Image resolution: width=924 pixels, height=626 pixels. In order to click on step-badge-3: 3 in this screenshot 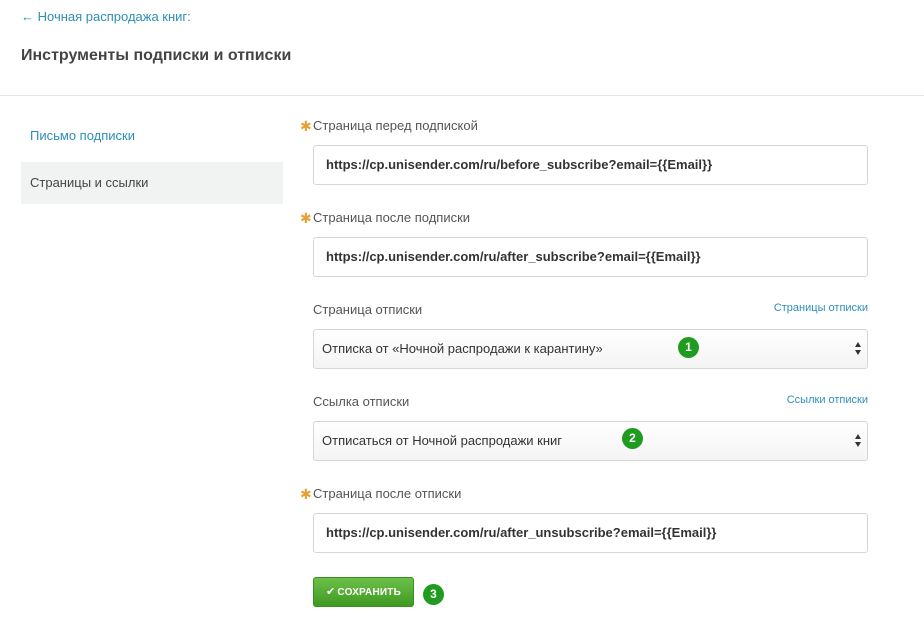, I will do `click(433, 594)`.